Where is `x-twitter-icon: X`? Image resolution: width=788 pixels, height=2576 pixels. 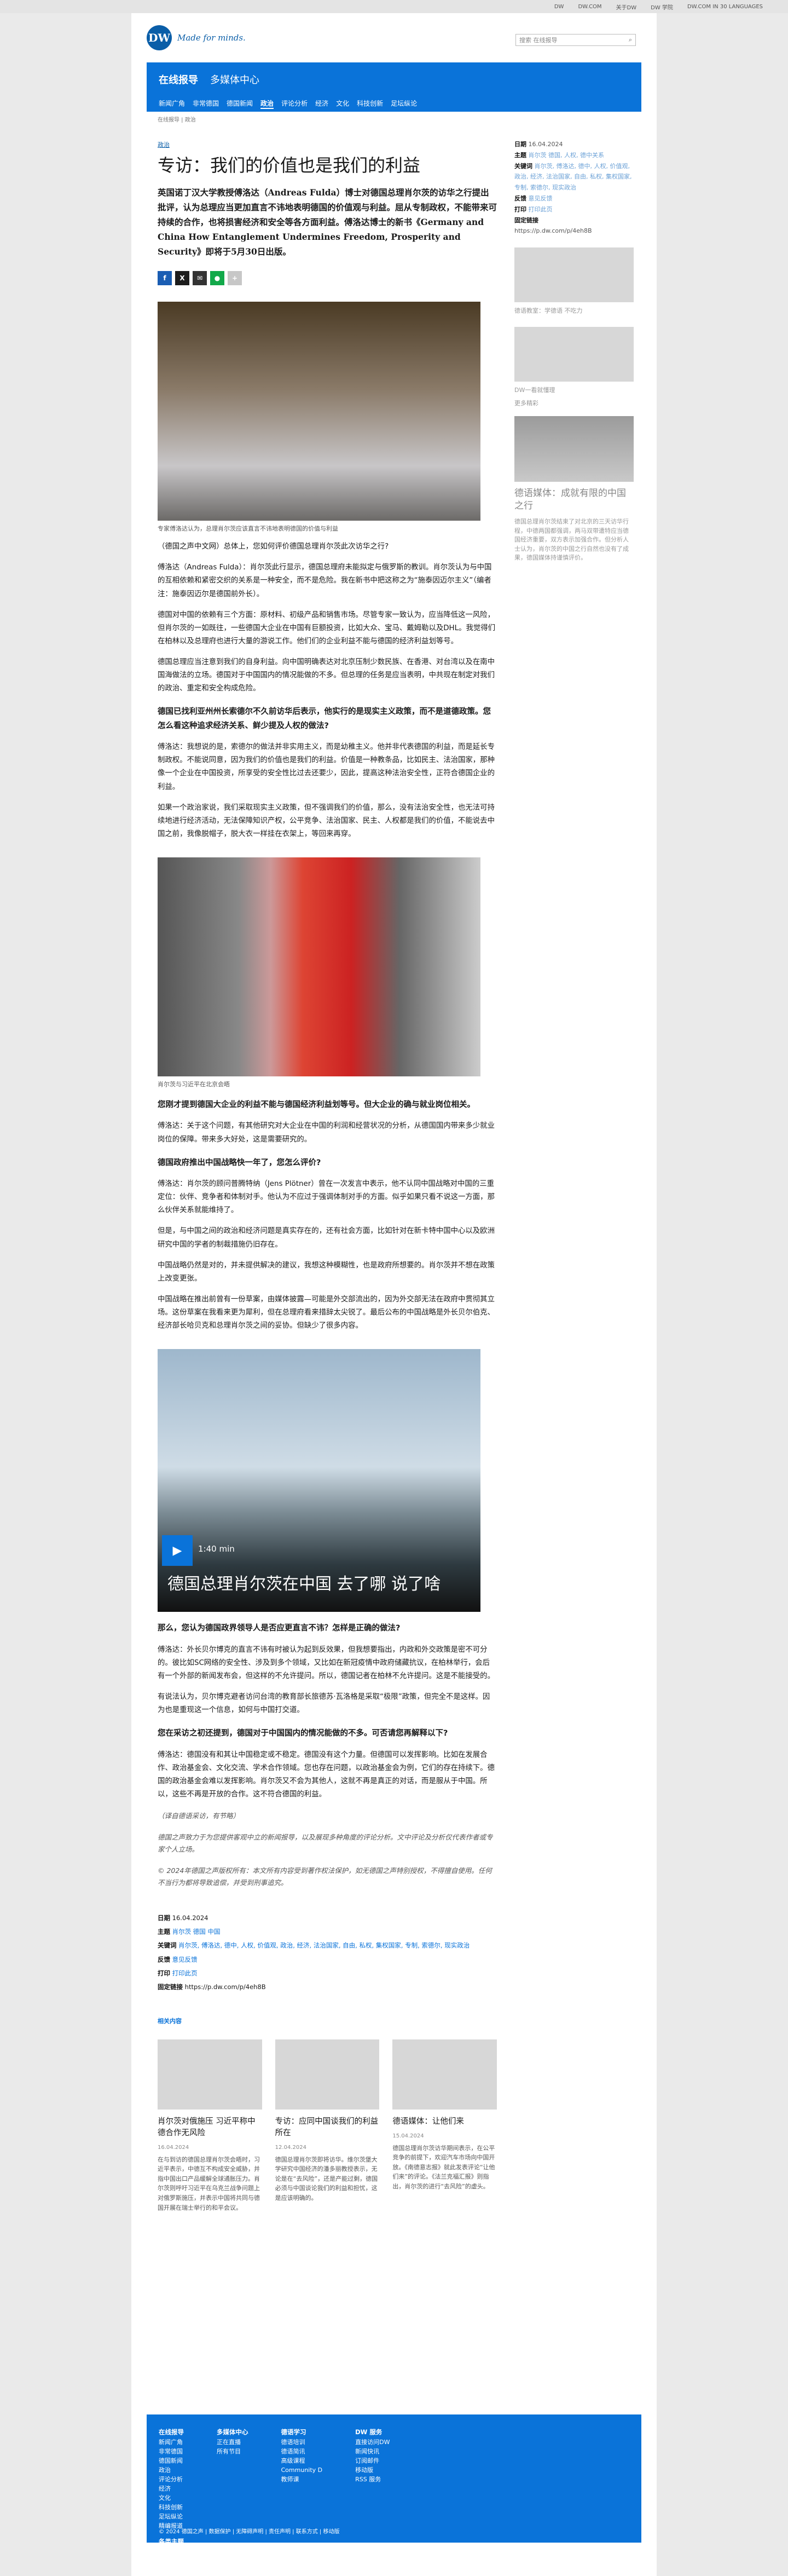 x-twitter-icon: X is located at coordinates (182, 278).